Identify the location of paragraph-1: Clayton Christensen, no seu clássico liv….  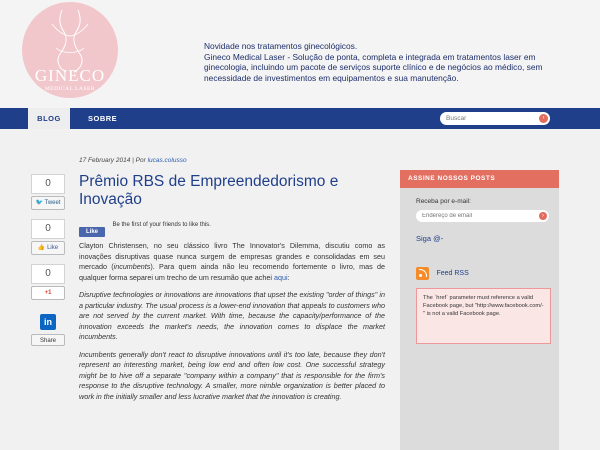
(232, 261).